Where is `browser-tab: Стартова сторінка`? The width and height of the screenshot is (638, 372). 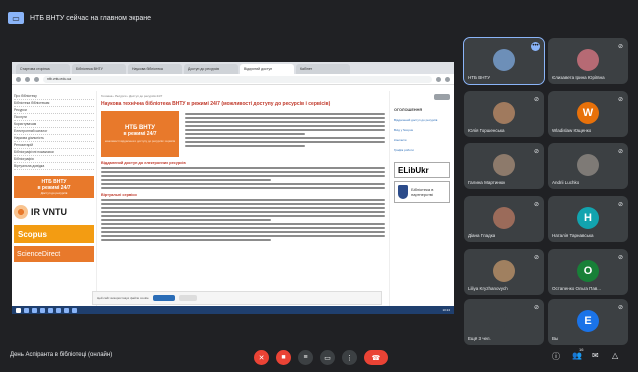 browser-tab: Стартова сторінка is located at coordinates (43, 69).